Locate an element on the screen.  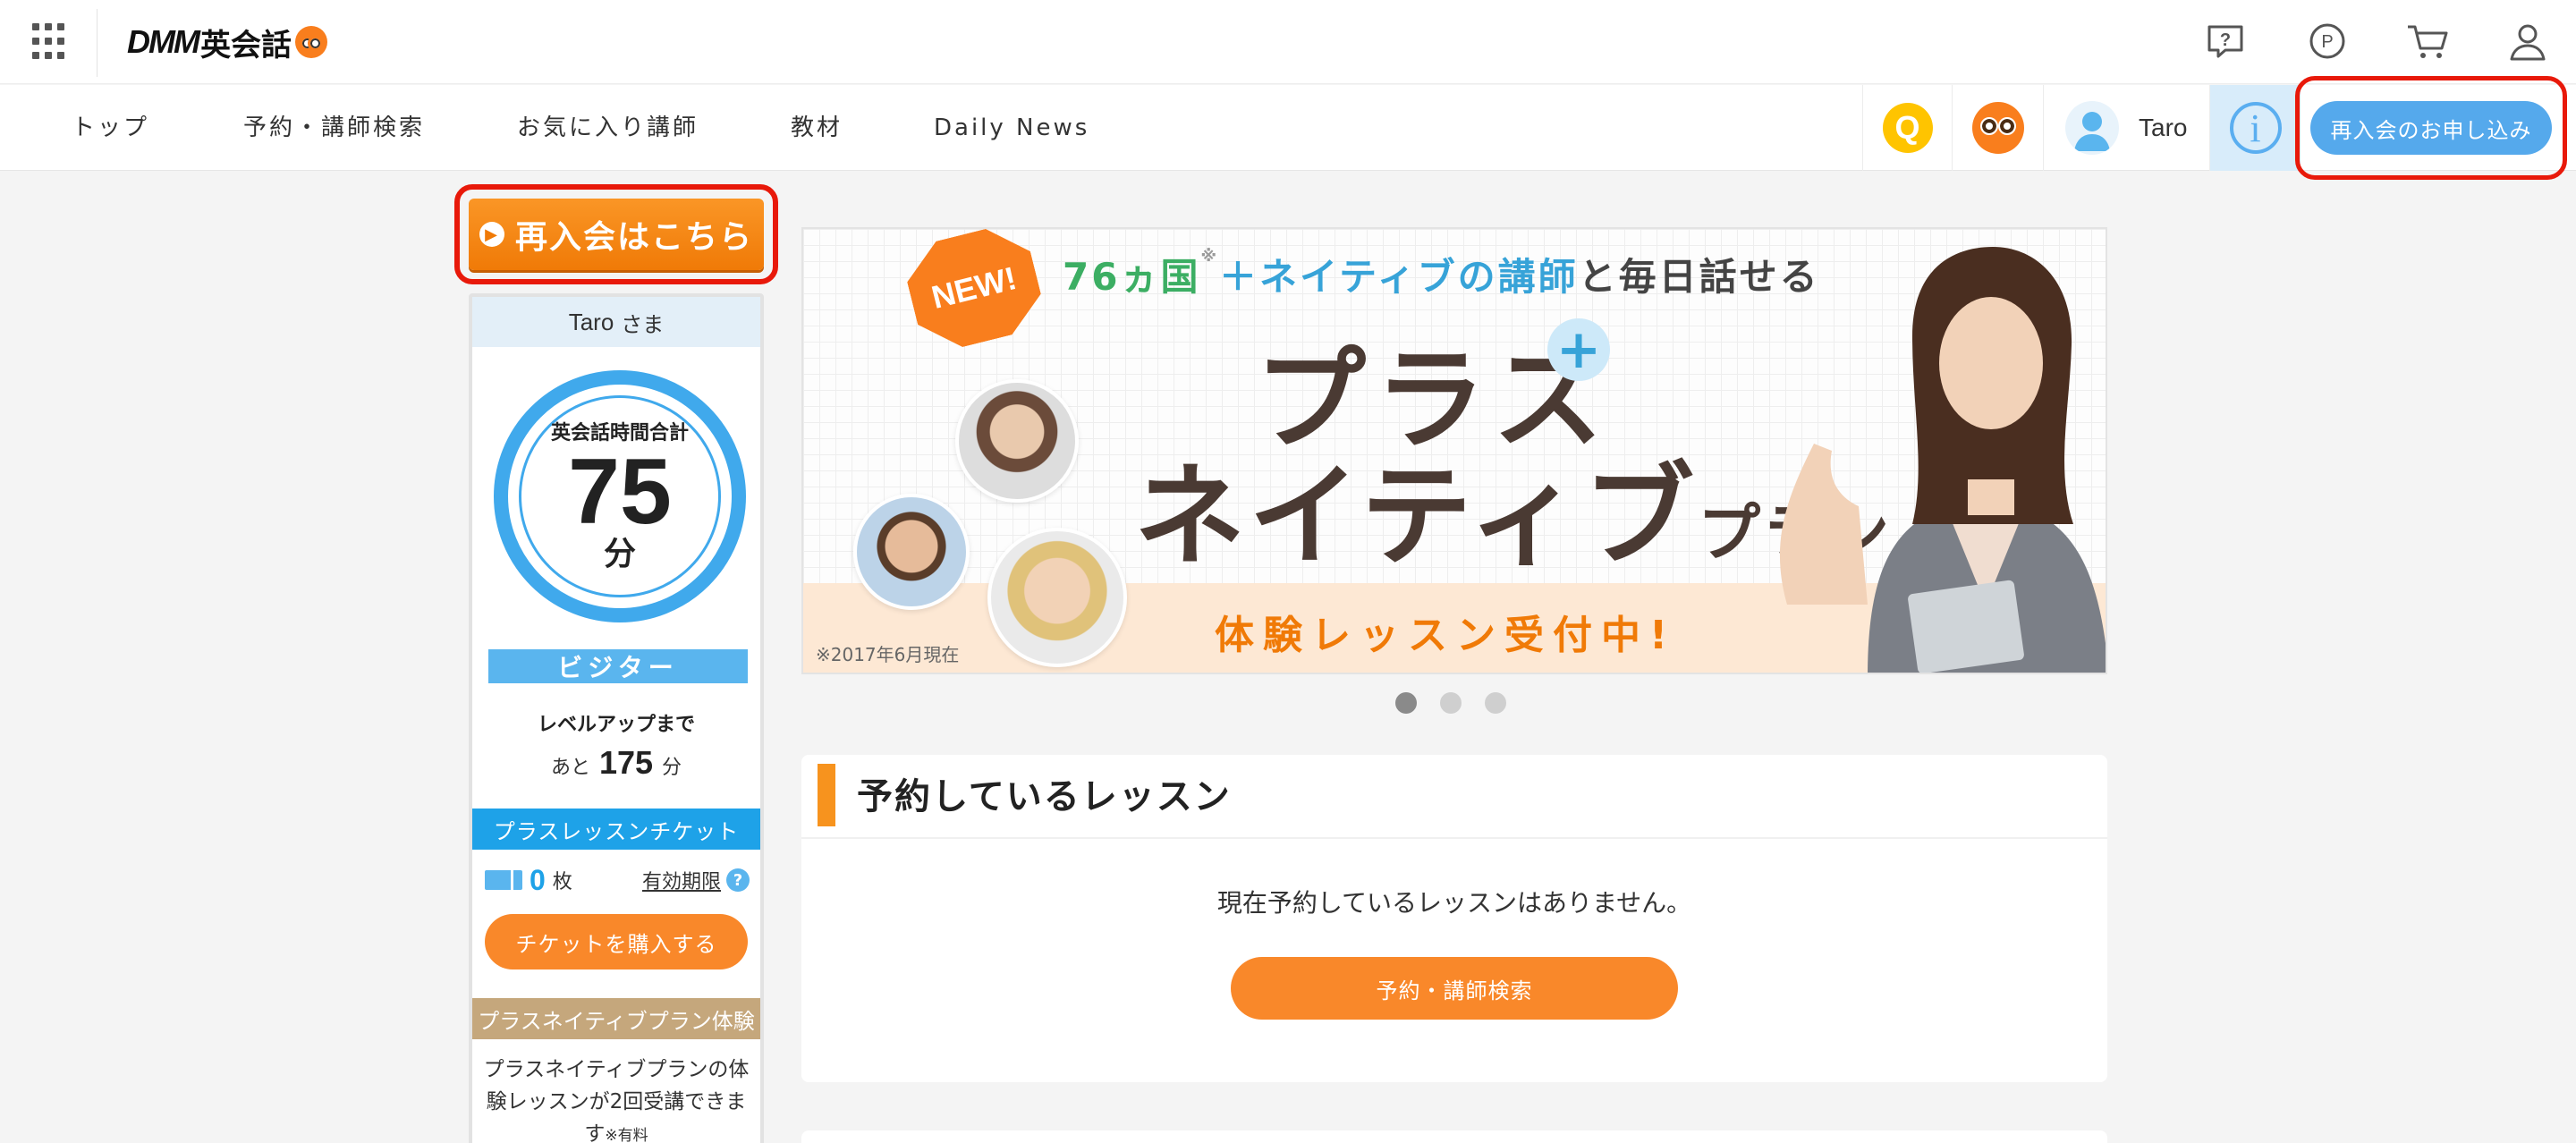
banner-plus: ＋ is located at coordinates (1238, 277).